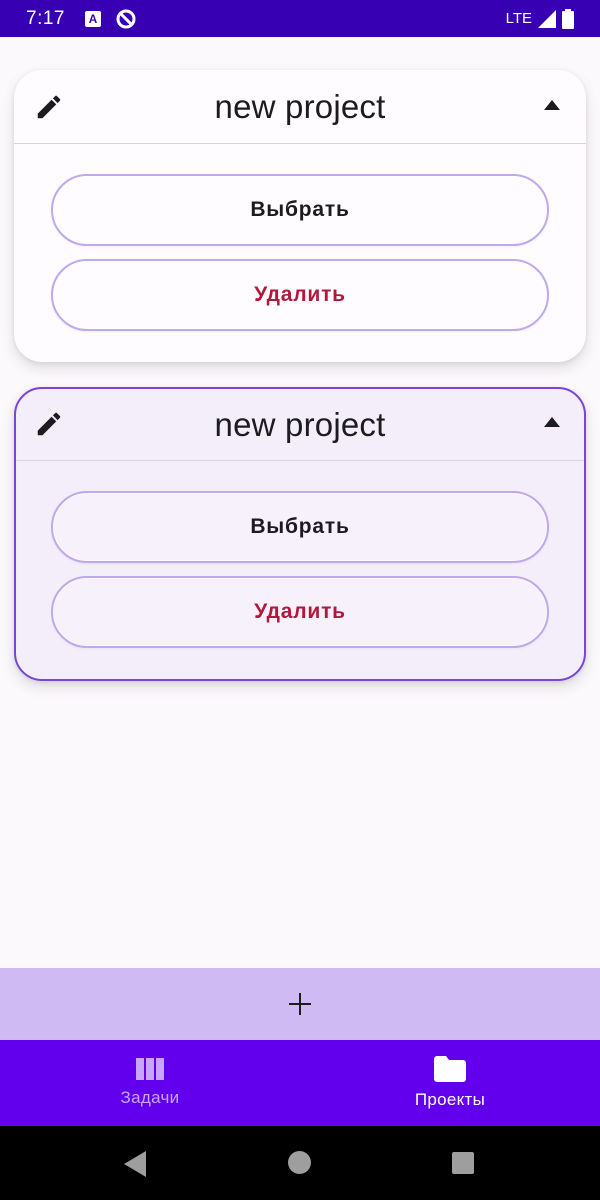  I want to click on data-saver-icon, so click(126, 18).